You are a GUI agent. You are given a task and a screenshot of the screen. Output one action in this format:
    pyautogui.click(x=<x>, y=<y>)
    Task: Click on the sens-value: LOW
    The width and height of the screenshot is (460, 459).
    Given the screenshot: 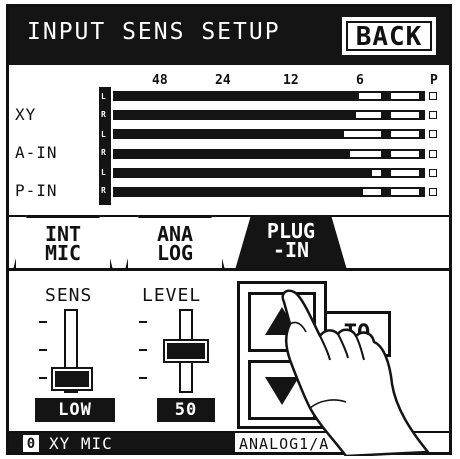 What is the action you would take?
    pyautogui.click(x=75, y=410)
    